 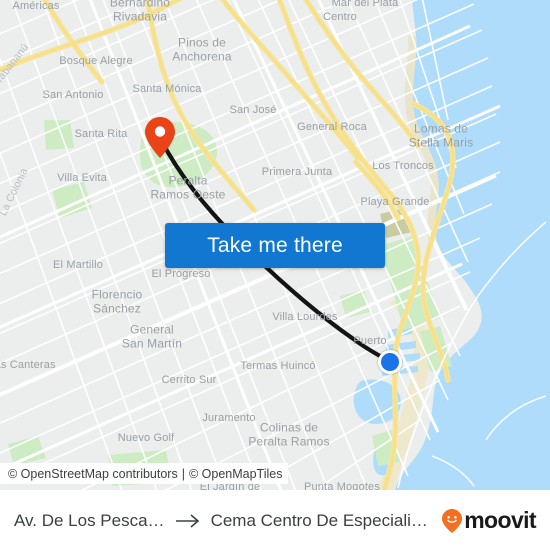 I want to click on destination-dot-marker, so click(x=390, y=362).